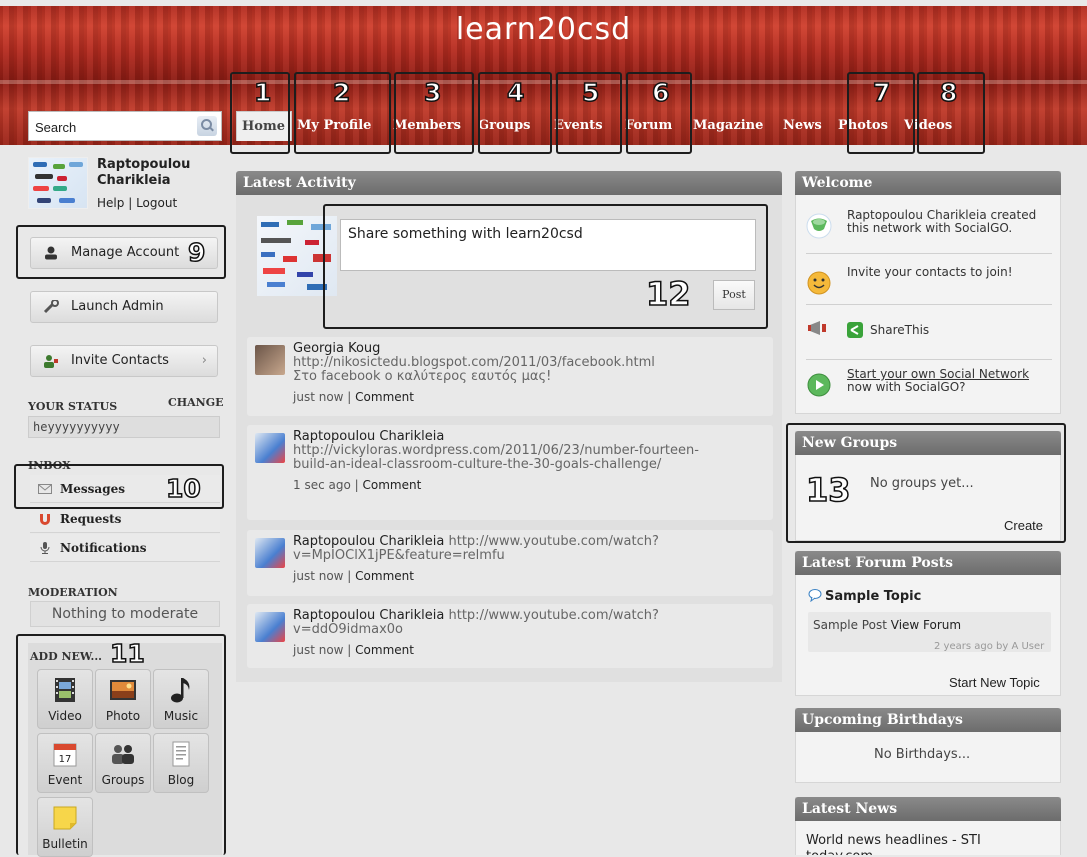 This screenshot has width=1087, height=857. What do you see at coordinates (91, 519) in the screenshot?
I see `requests-label: Requests` at bounding box center [91, 519].